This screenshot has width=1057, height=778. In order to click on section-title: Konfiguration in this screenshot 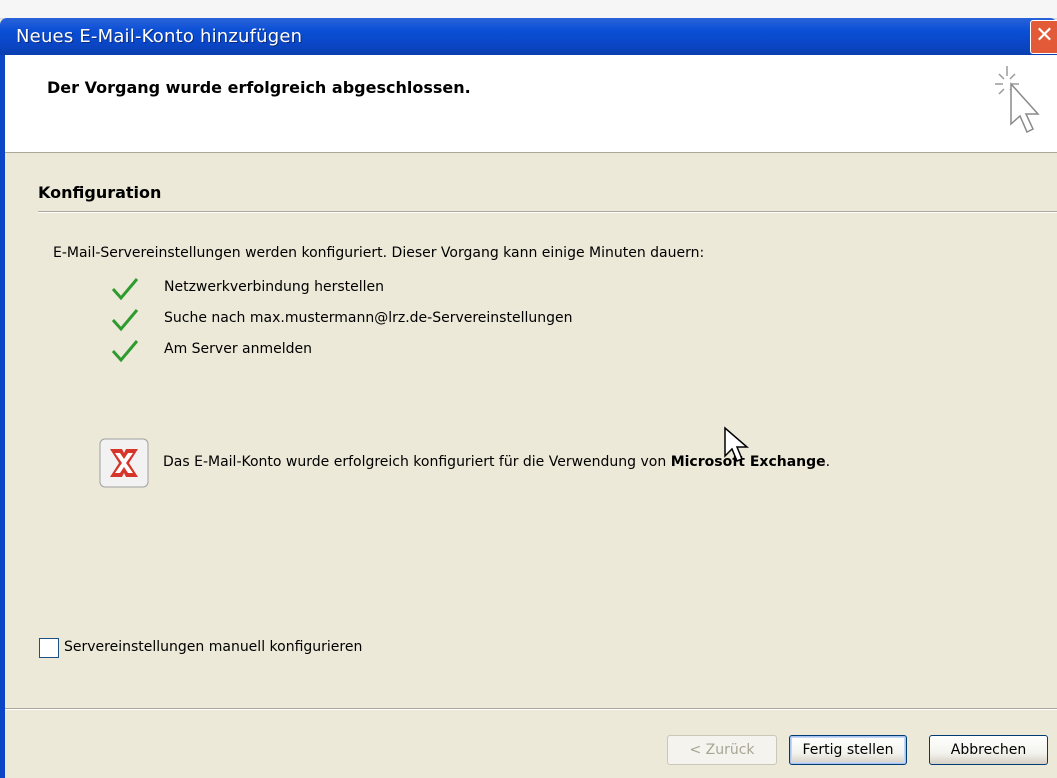, I will do `click(100, 192)`.